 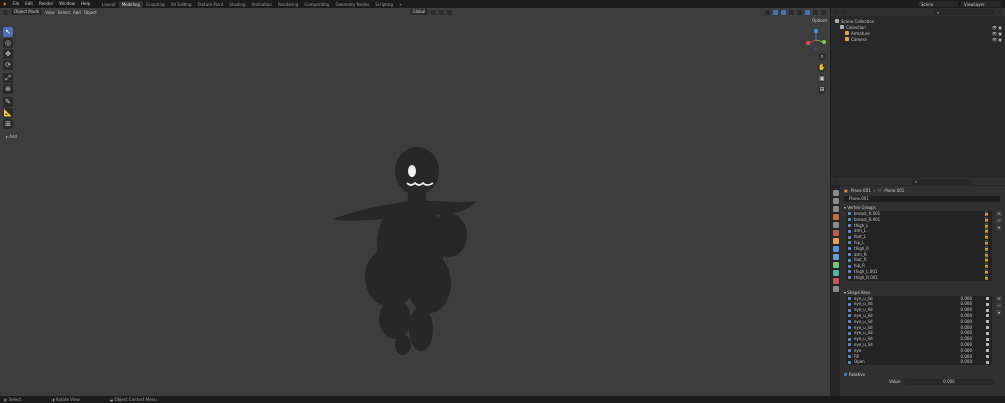 What do you see at coordinates (181, 4) in the screenshot?
I see `workspace-tab: UV Editing` at bounding box center [181, 4].